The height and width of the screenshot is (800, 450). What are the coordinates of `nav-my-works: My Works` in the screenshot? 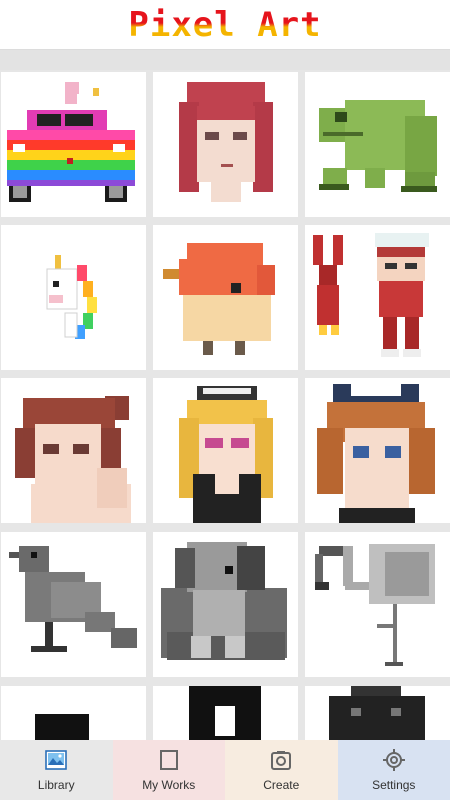 It's located at (168, 770).